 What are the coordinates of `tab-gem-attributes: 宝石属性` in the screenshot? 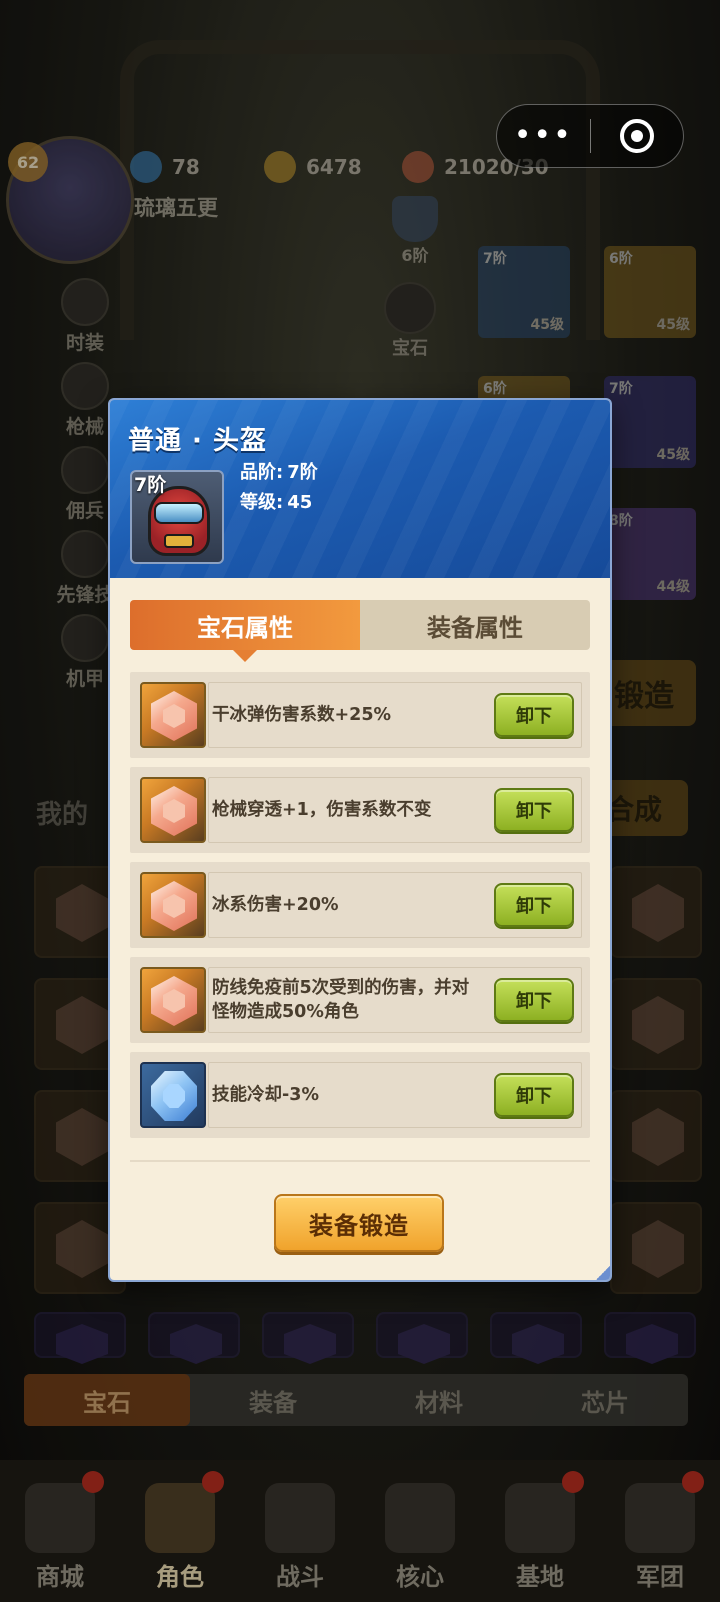 It's located at (245, 631).